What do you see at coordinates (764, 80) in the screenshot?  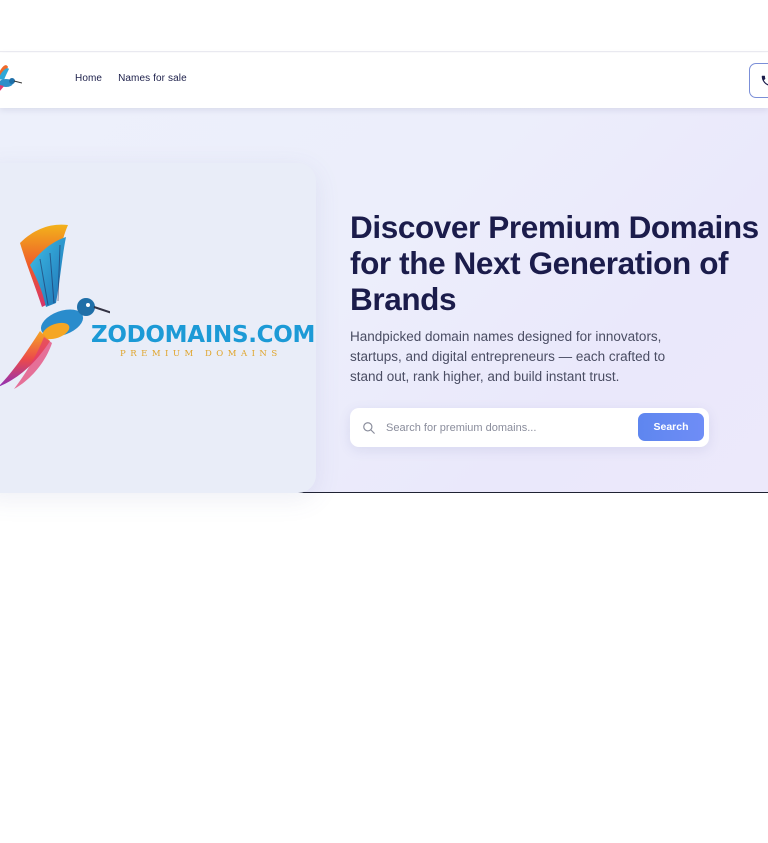 I see `phone-icon` at bounding box center [764, 80].